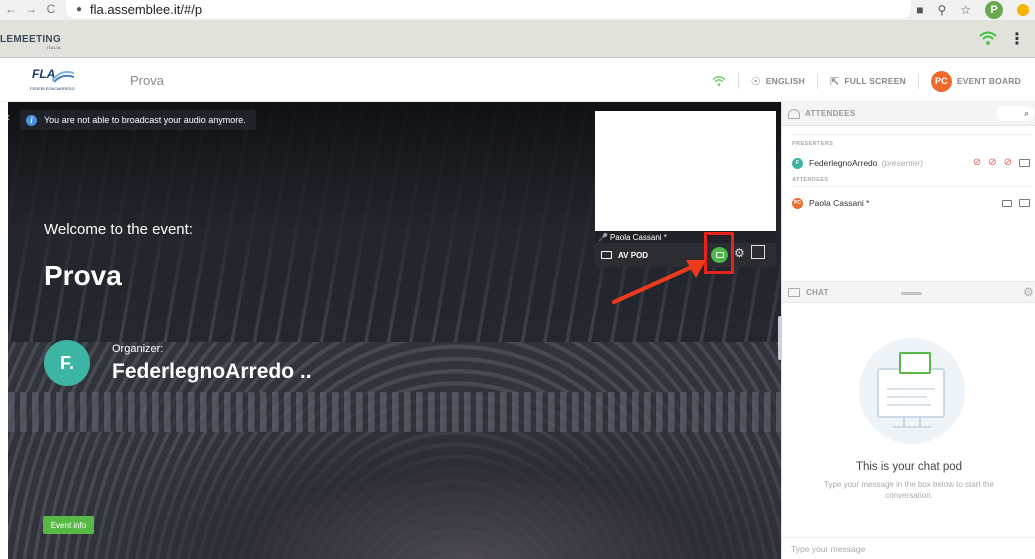 Image resolution: width=1035 pixels, height=559 pixels. Describe the element at coordinates (63, 77) in the screenshot. I see `brand-wave-icon` at that location.